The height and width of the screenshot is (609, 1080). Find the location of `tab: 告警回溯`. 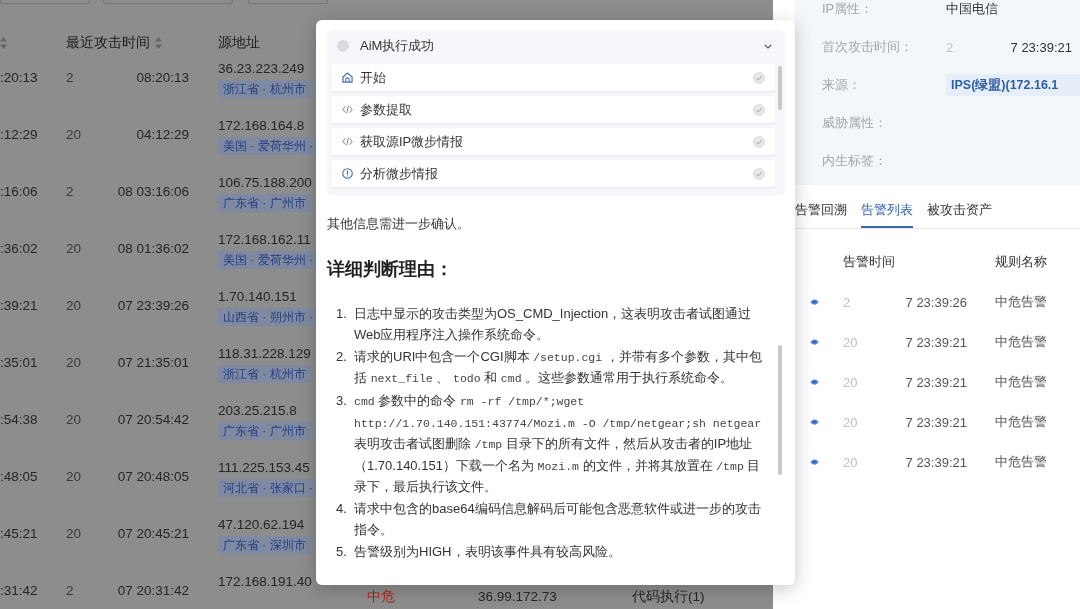

tab: 告警回溯 is located at coordinates (821, 206).